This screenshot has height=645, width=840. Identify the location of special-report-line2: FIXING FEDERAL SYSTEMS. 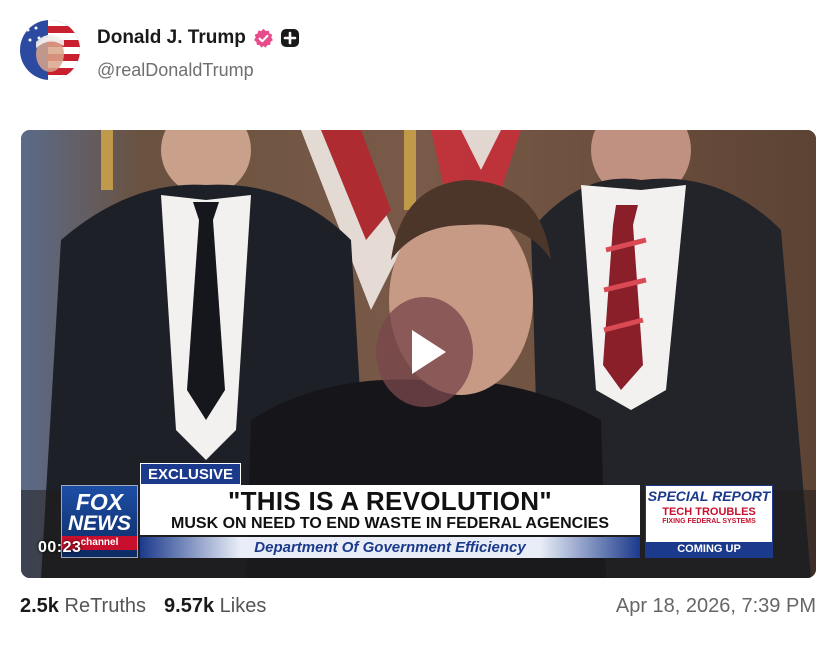
(709, 521).